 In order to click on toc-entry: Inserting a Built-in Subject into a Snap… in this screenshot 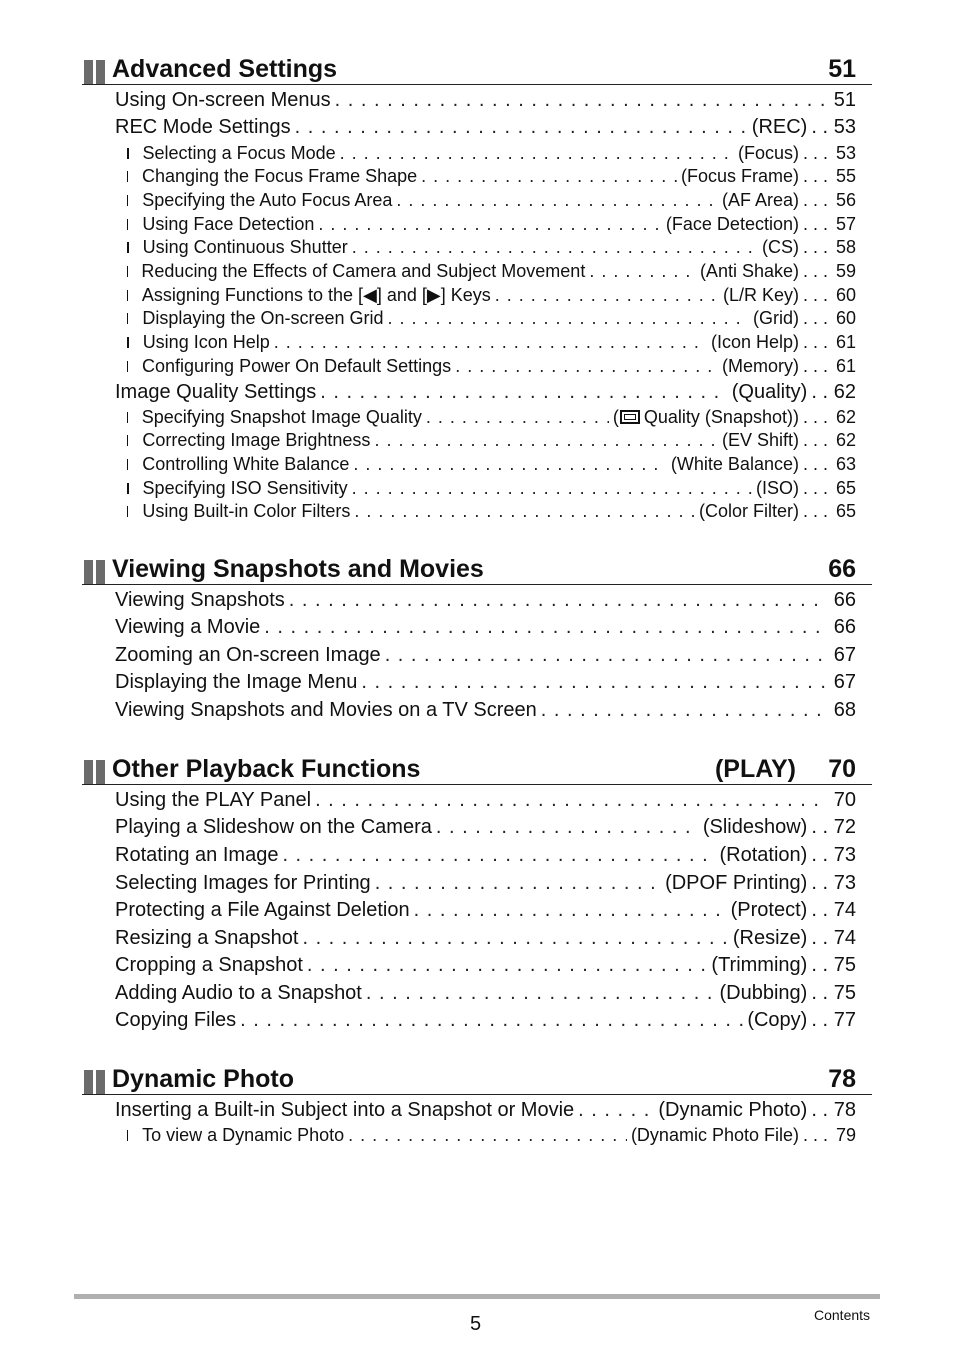, I will do `click(485, 1112)`.